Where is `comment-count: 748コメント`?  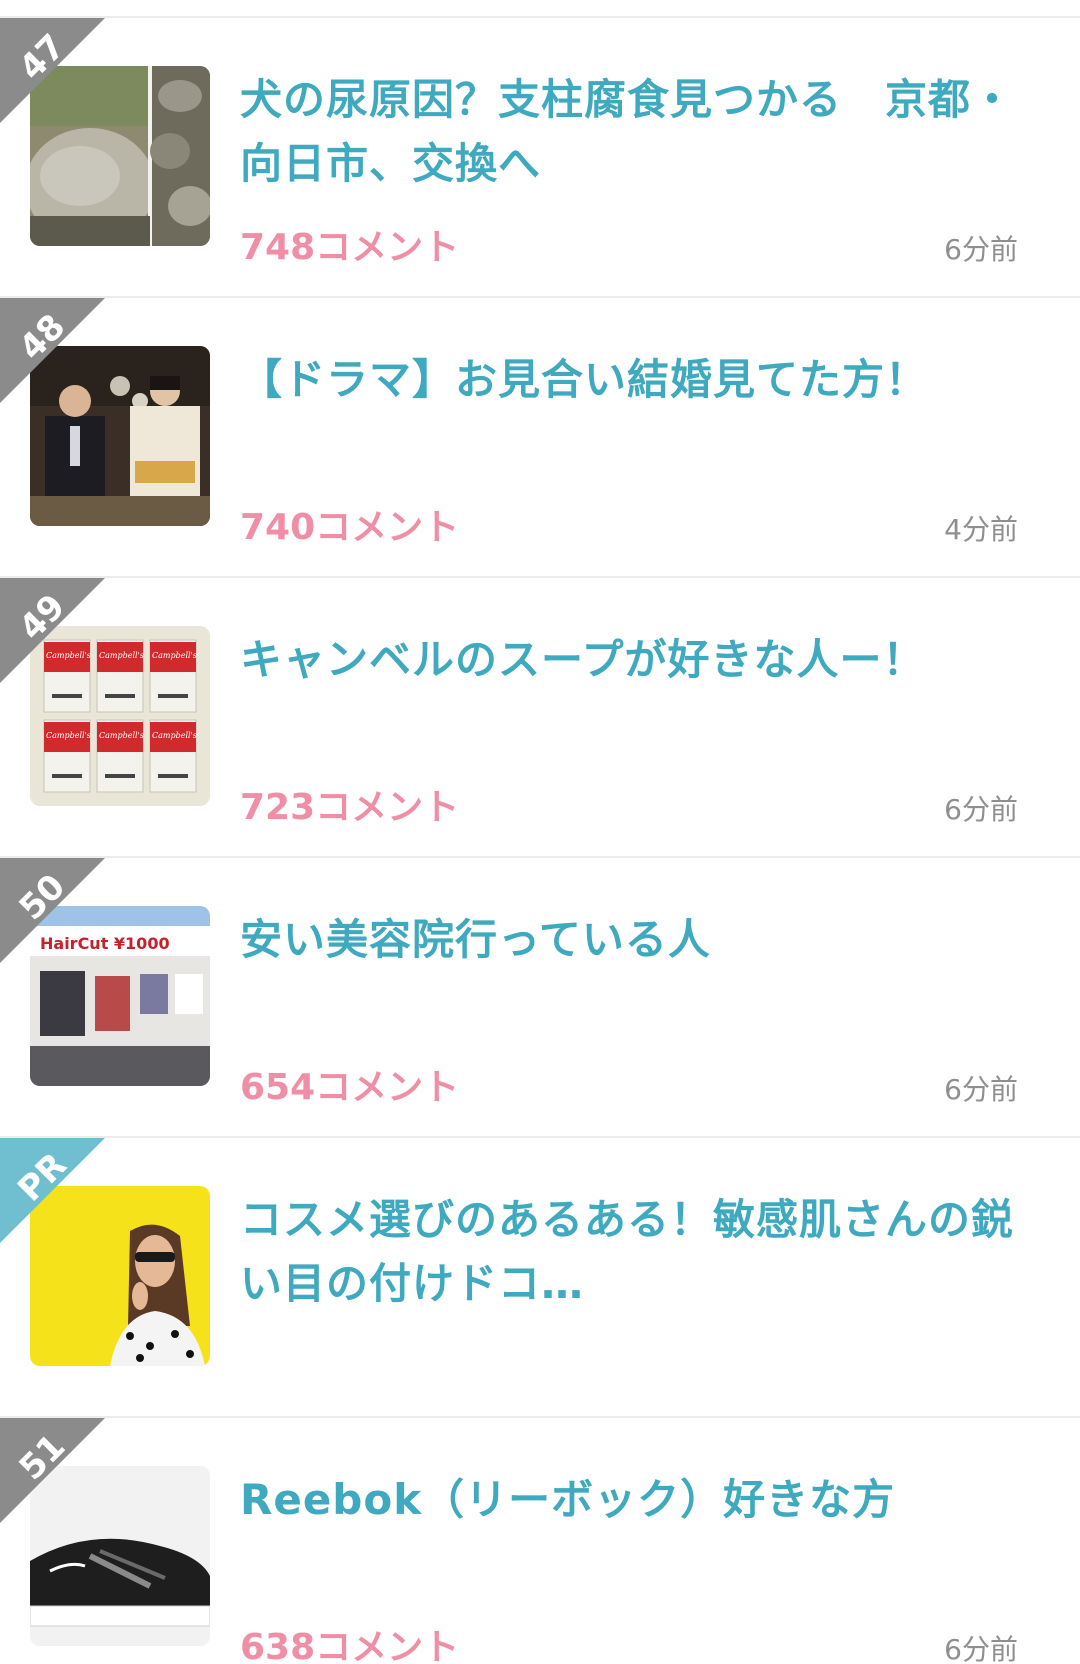
comment-count: 748コメント is located at coordinates (350, 247).